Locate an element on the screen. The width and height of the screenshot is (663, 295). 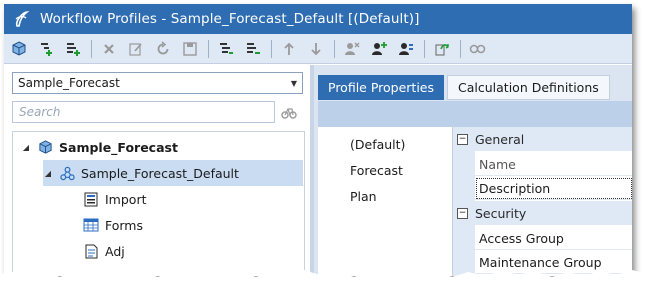
tree-item-label: Sample_Forecast is located at coordinates (118, 147).